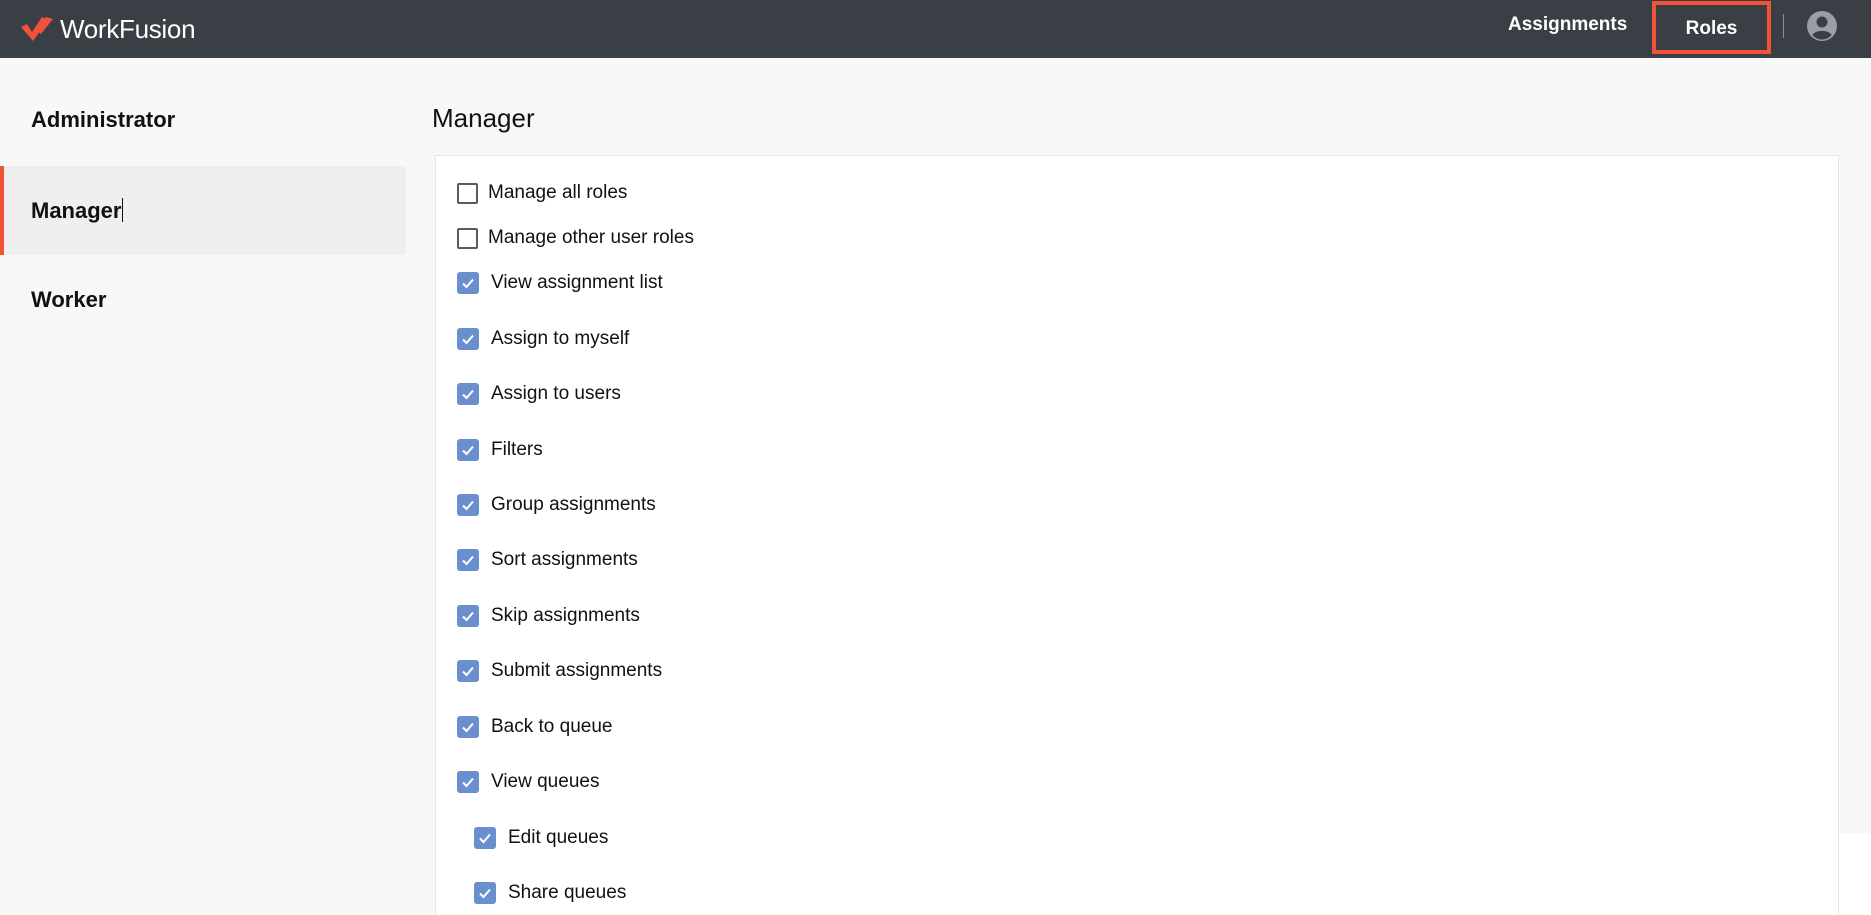 The image size is (1871, 915). I want to click on permission-assign-to-myself: Assign to myself, so click(543, 339).